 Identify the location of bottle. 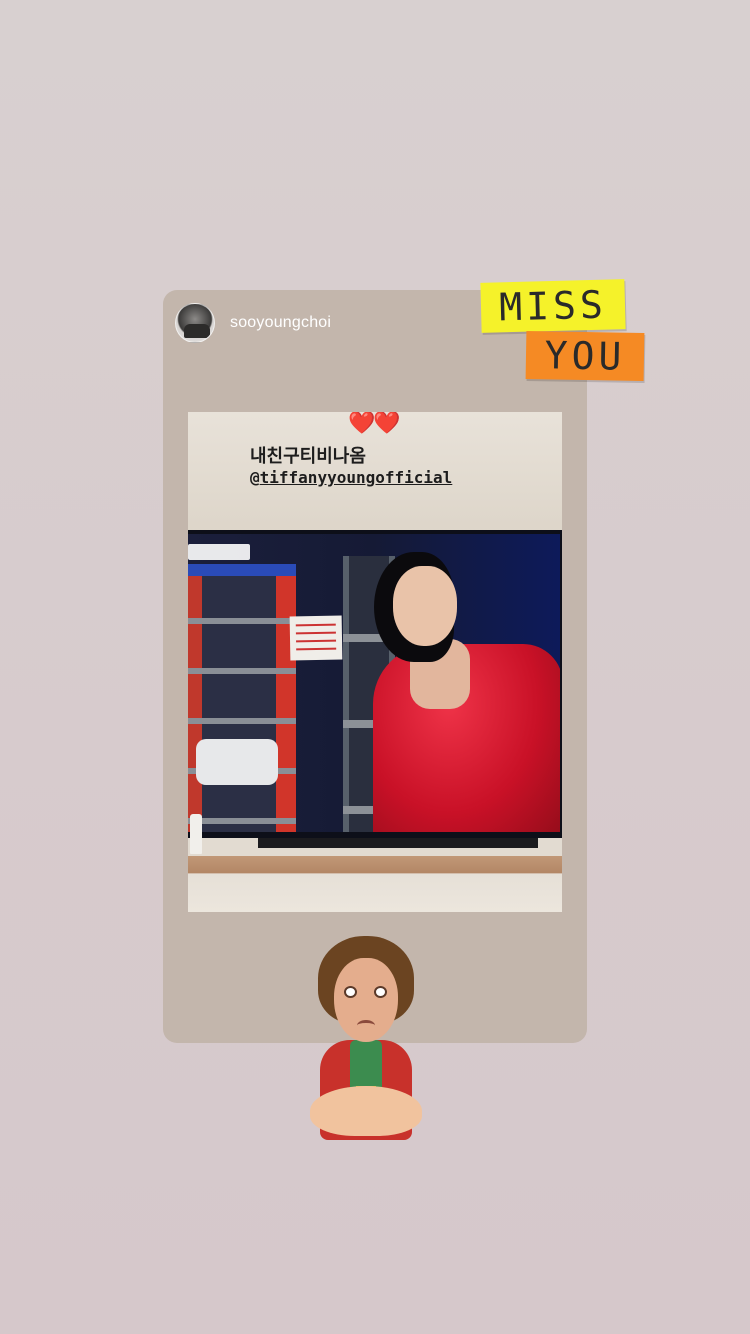
(196, 834).